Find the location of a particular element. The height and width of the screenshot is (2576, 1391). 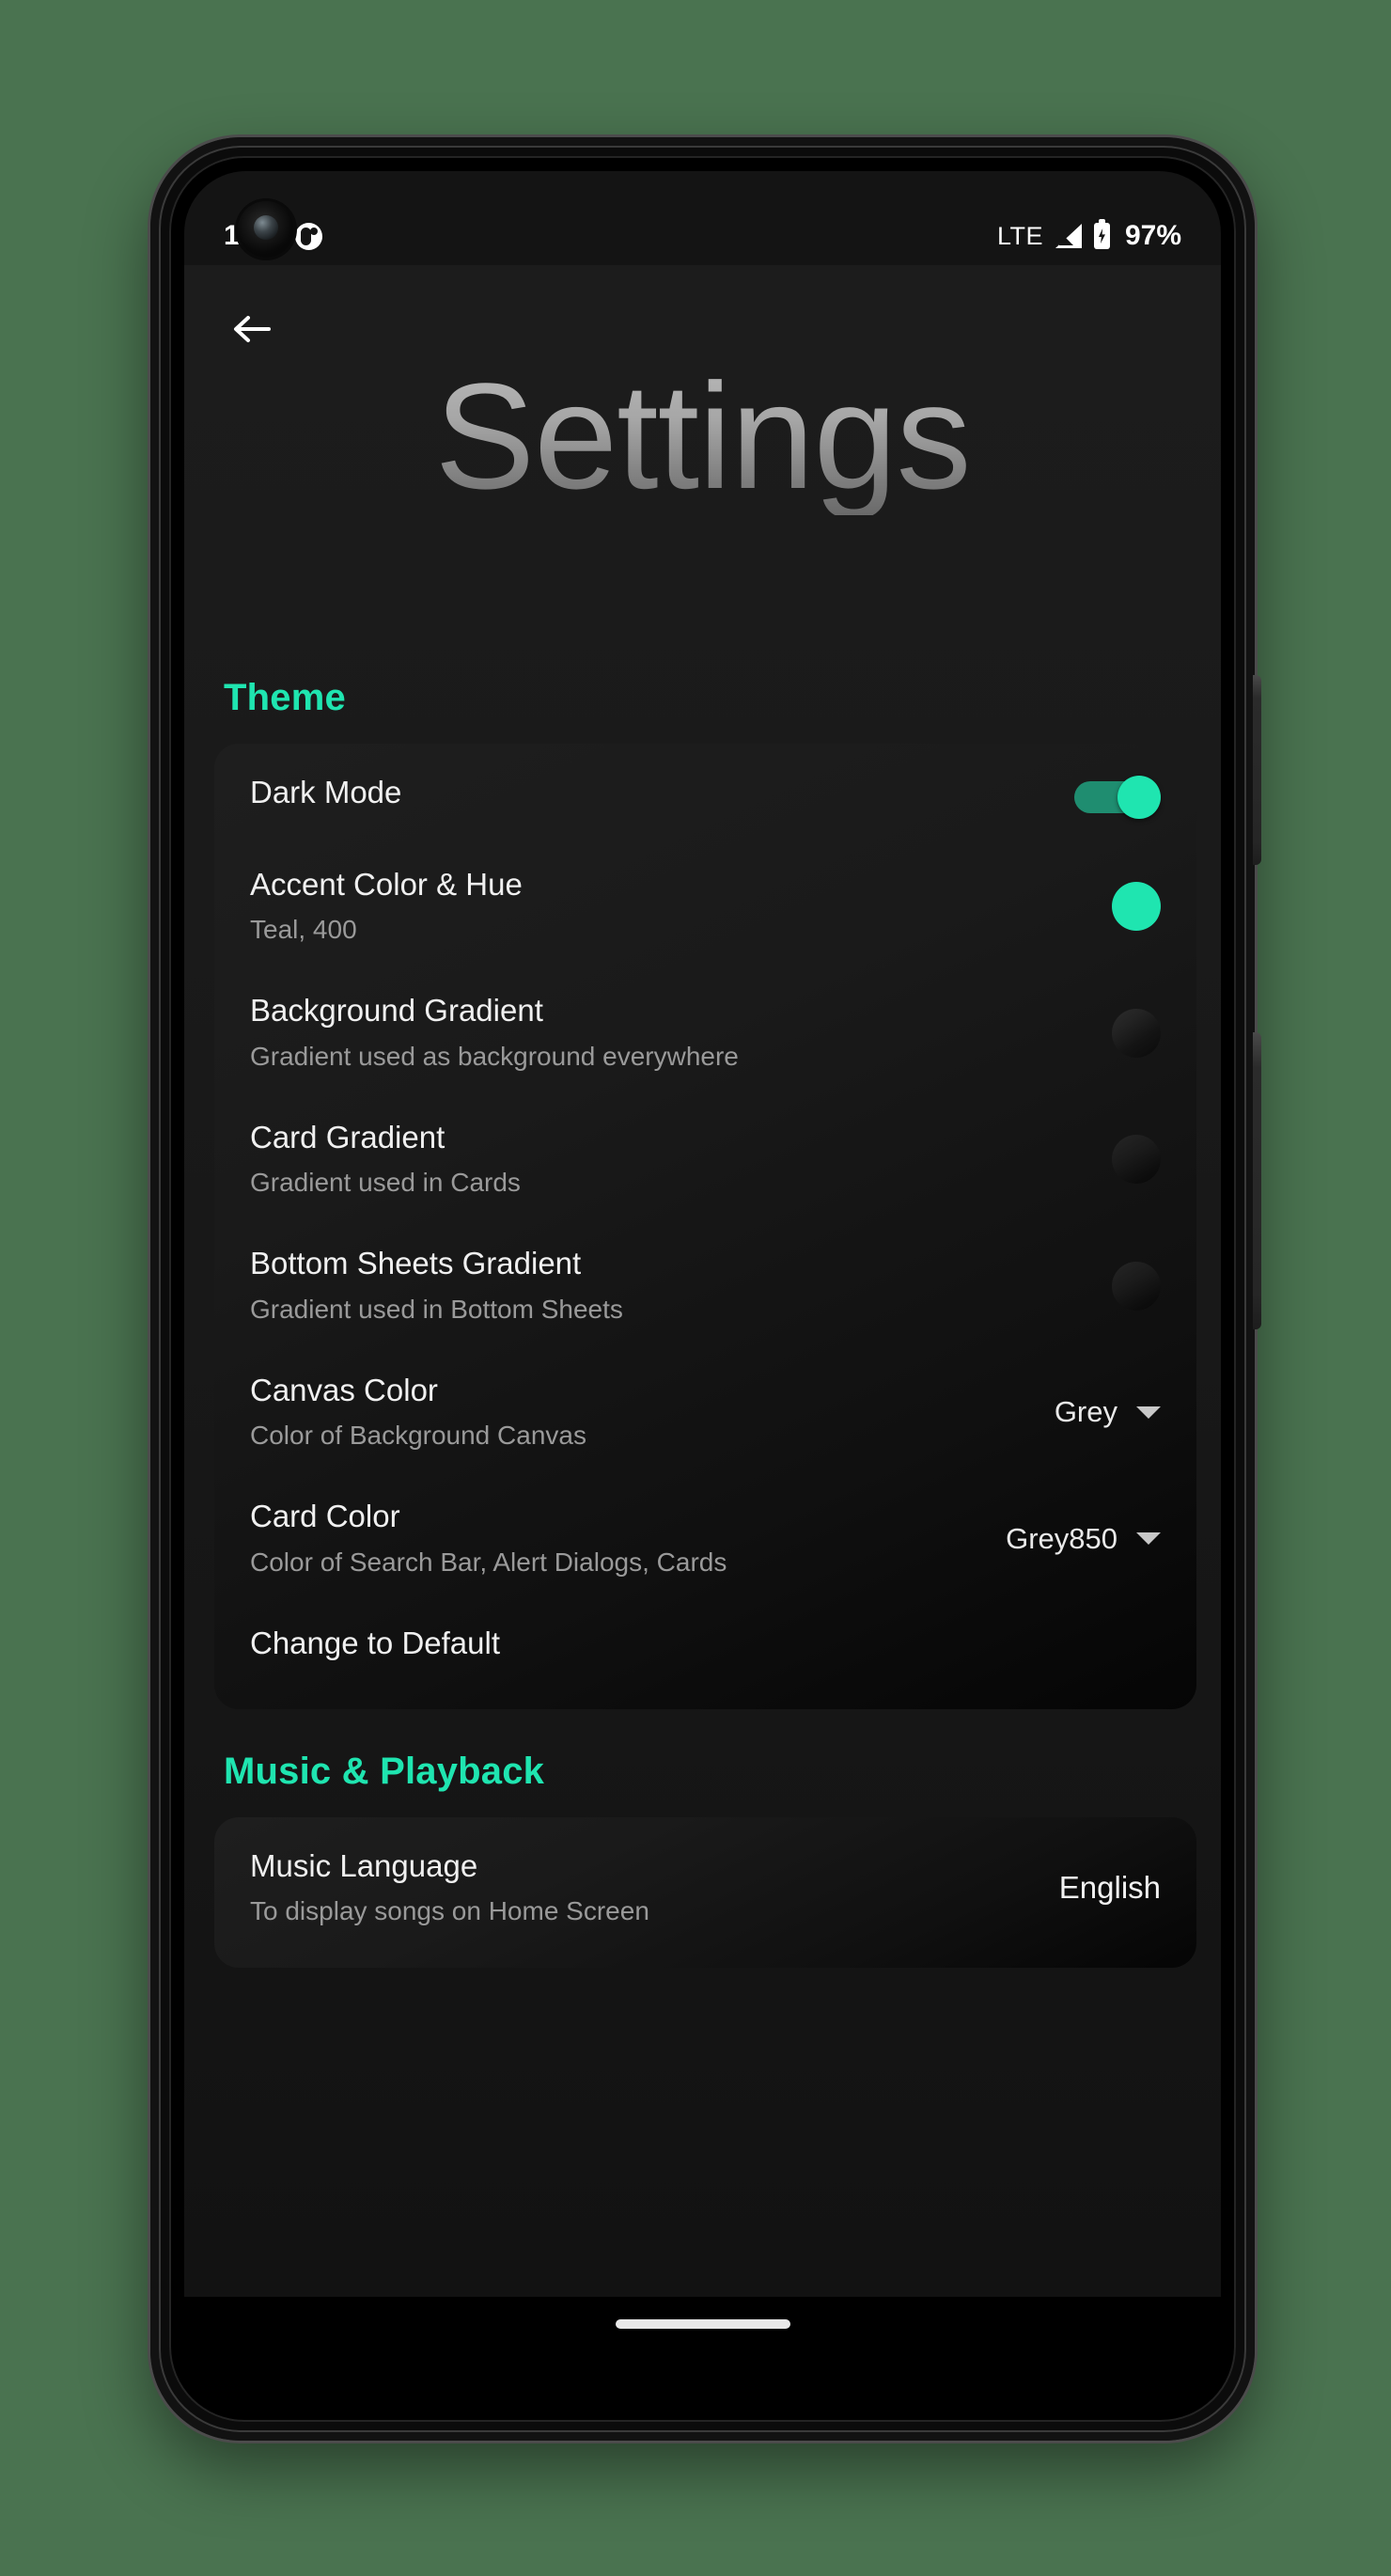

volume-button is located at coordinates (1257, 1180).